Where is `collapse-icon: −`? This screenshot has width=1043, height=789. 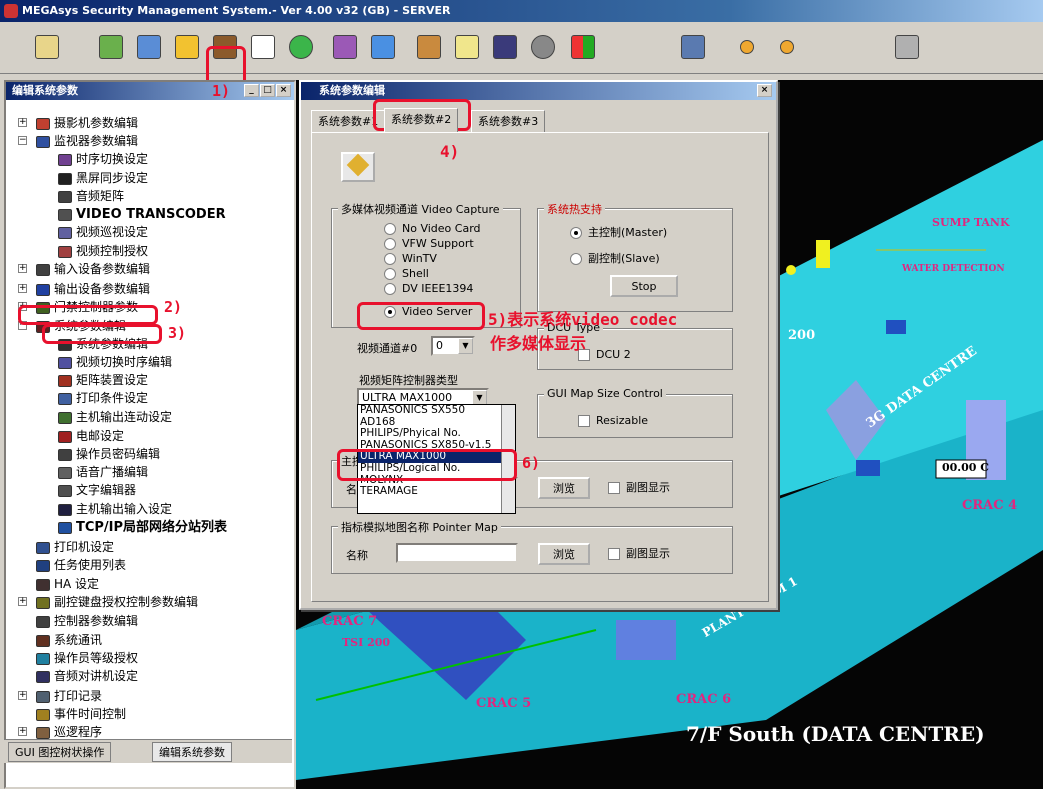 collapse-icon: − is located at coordinates (22, 140).